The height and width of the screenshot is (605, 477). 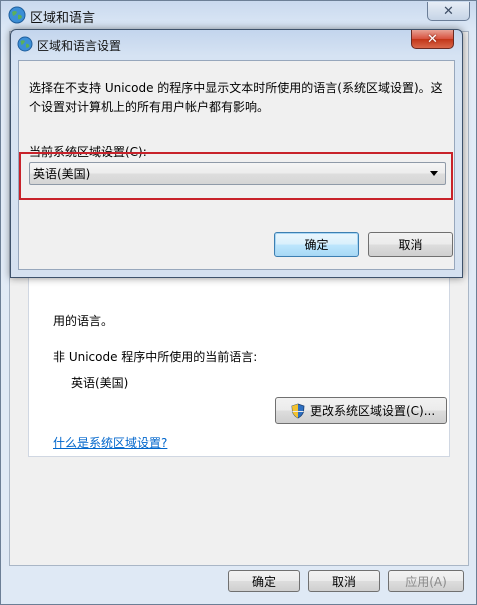 I want to click on outer-apply-button: 应用(A), so click(x=426, y=581).